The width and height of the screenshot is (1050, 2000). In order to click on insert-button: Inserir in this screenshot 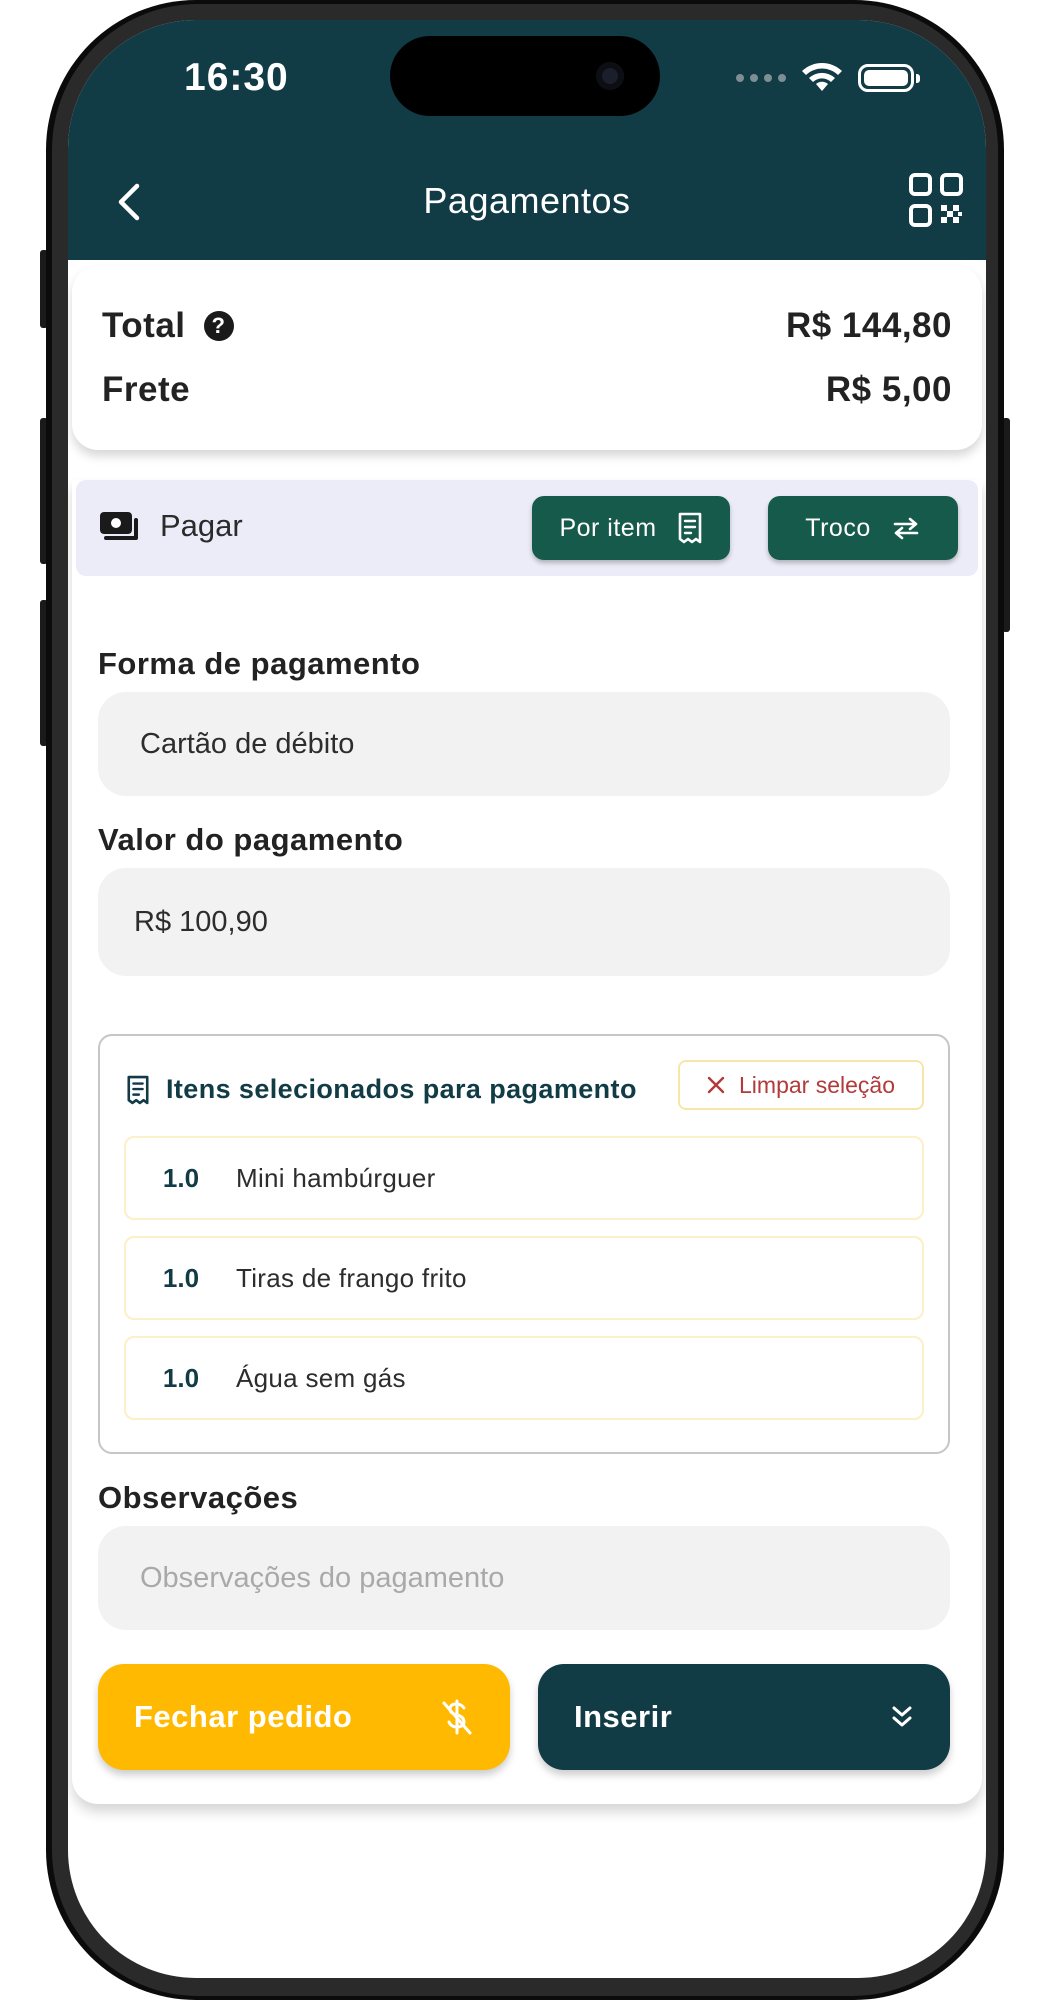, I will do `click(744, 1717)`.